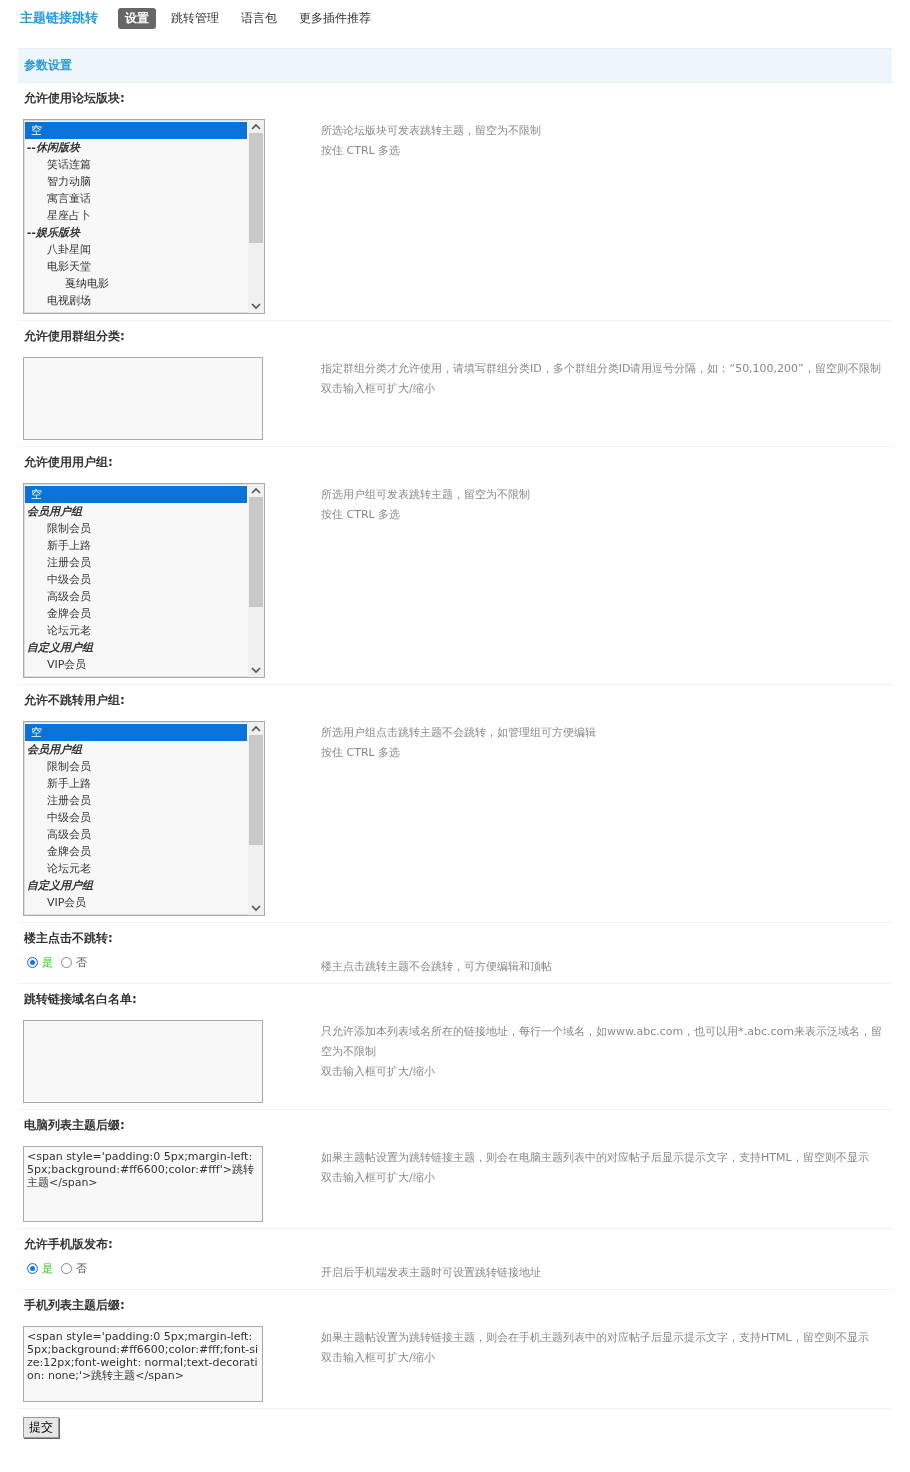  What do you see at coordinates (68, 1244) in the screenshot?
I see `setting-label: 允许手机版发布:` at bounding box center [68, 1244].